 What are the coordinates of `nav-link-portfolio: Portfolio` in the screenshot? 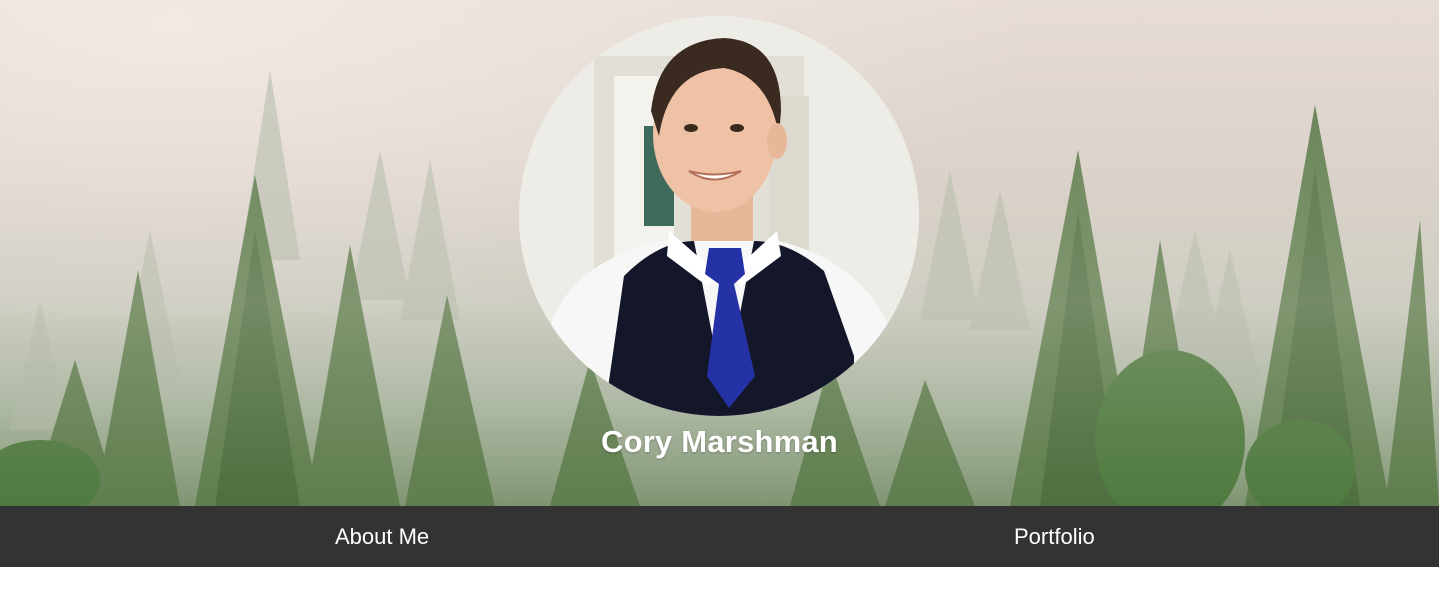 It's located at (1054, 536).